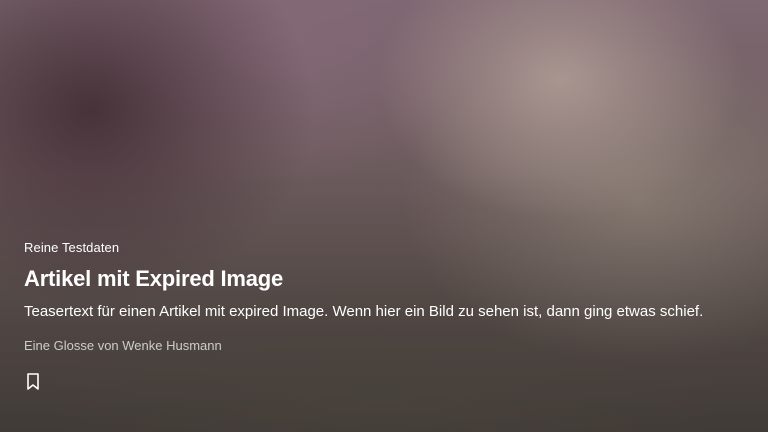 This screenshot has width=768, height=432. I want to click on article-title: Artikel mit Expired Image, so click(384, 279).